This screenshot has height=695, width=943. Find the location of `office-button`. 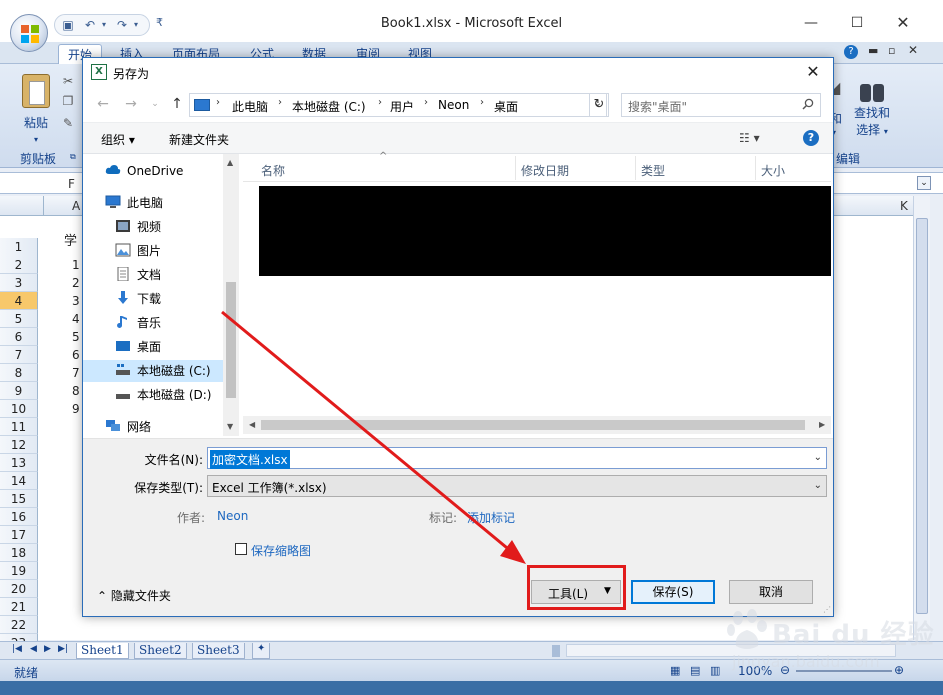

office-button is located at coordinates (29, 33).